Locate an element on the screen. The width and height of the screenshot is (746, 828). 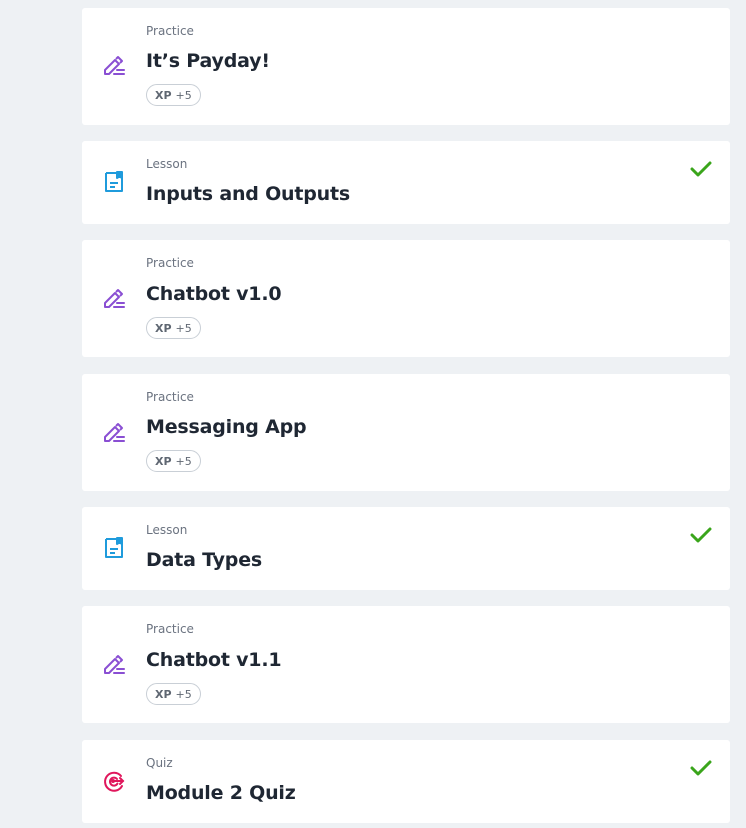
list-item: Practice Chatbot v1.0 XP +5 is located at coordinates (406, 298).